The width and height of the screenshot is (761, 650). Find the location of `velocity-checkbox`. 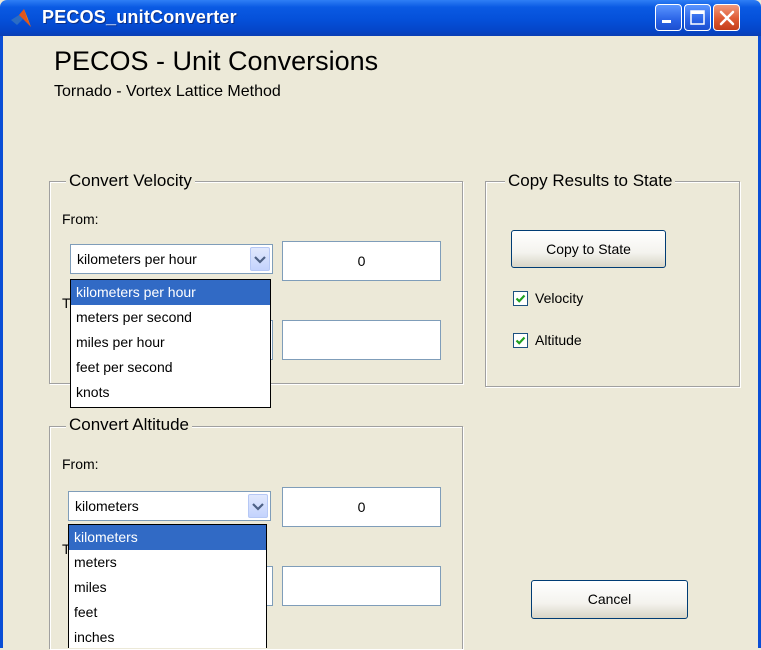

velocity-checkbox is located at coordinates (520, 298).